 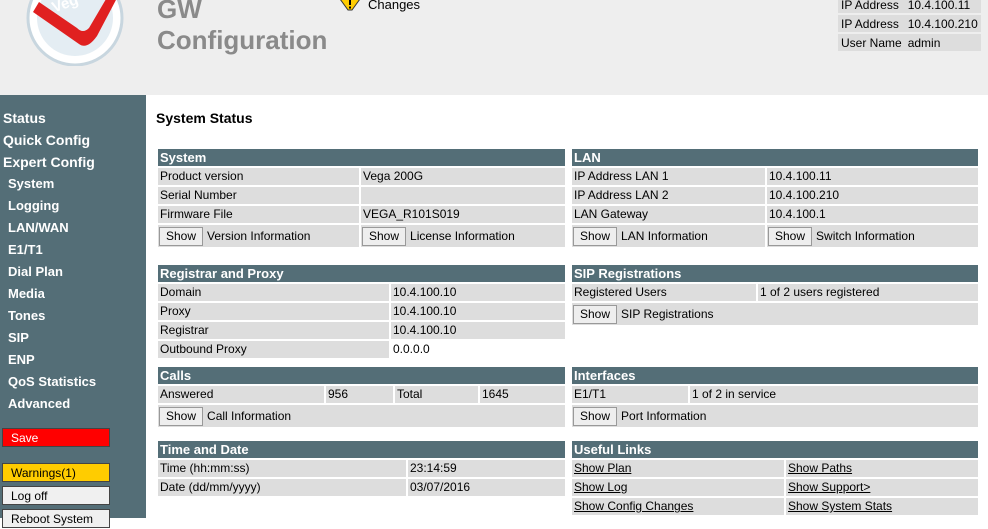 I want to click on serial-number-value, so click(x=463, y=195).